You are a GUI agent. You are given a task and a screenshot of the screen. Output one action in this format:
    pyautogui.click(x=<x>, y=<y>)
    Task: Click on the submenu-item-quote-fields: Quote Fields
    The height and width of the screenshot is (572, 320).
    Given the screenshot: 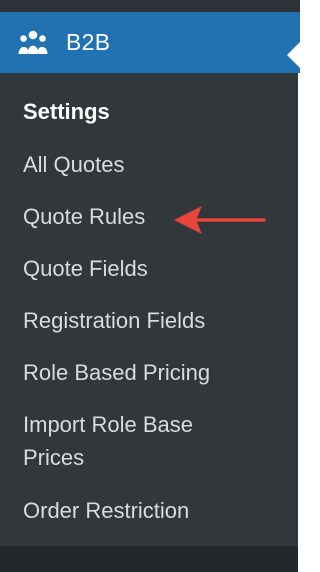 What is the action you would take?
    pyautogui.click(x=85, y=268)
    